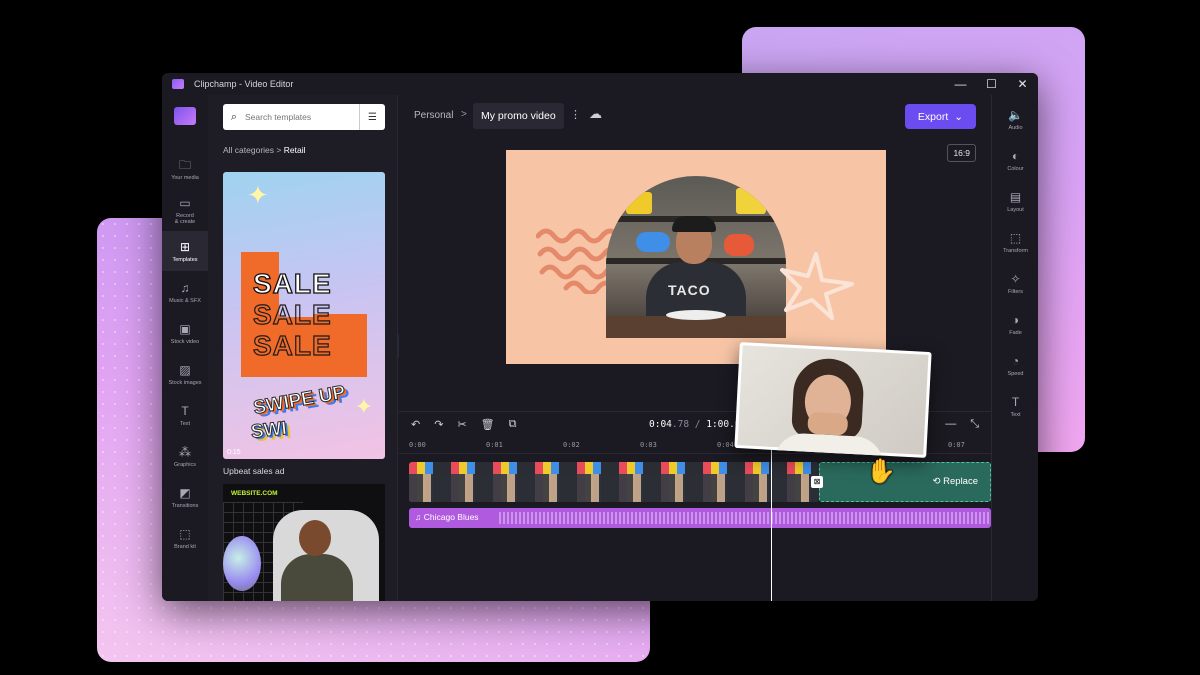  I want to click on rail-item-music-sfx: ♫ Music & SFX, so click(185, 292).